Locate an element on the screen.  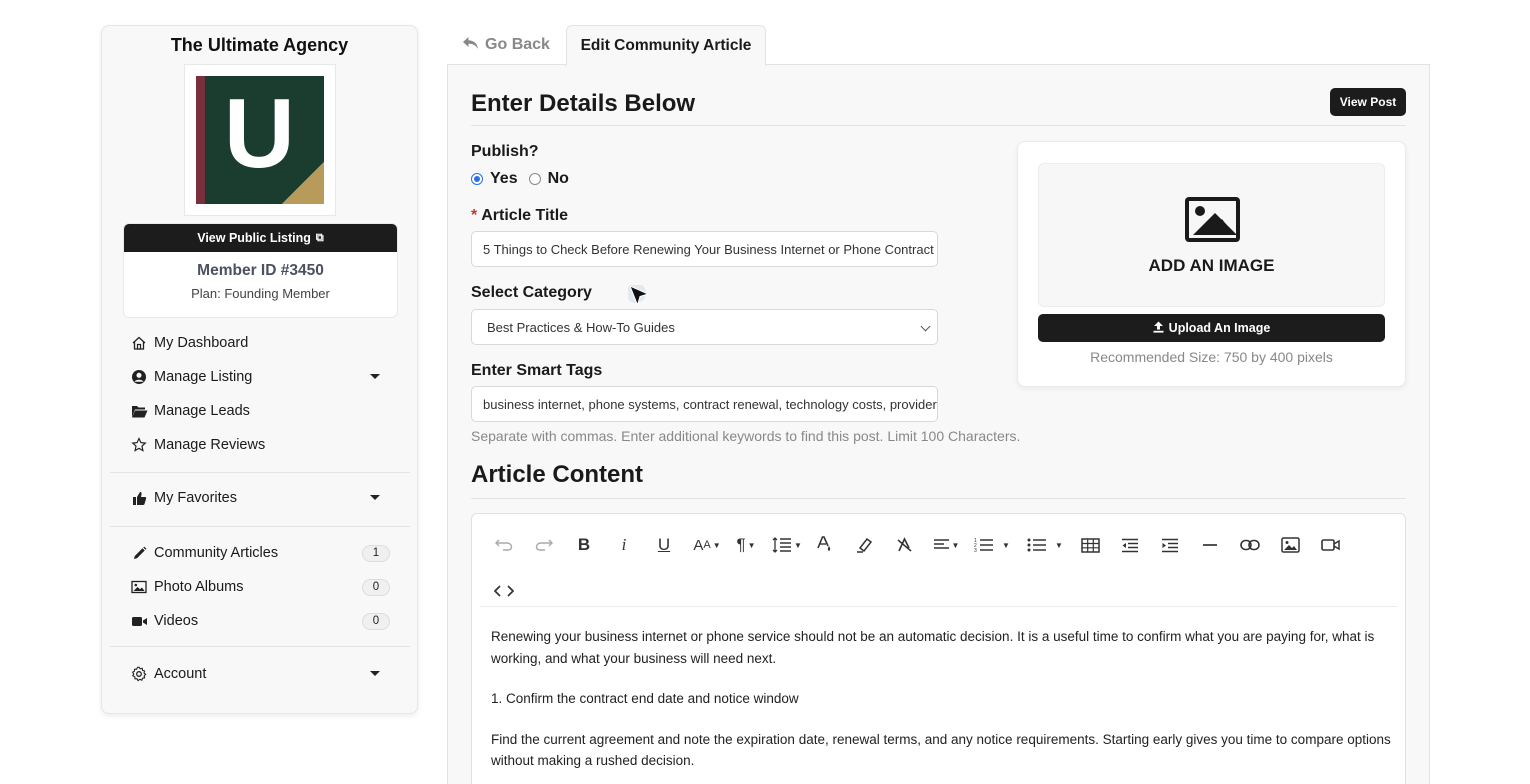
svg-text: 3 is located at coordinates (975, 550).